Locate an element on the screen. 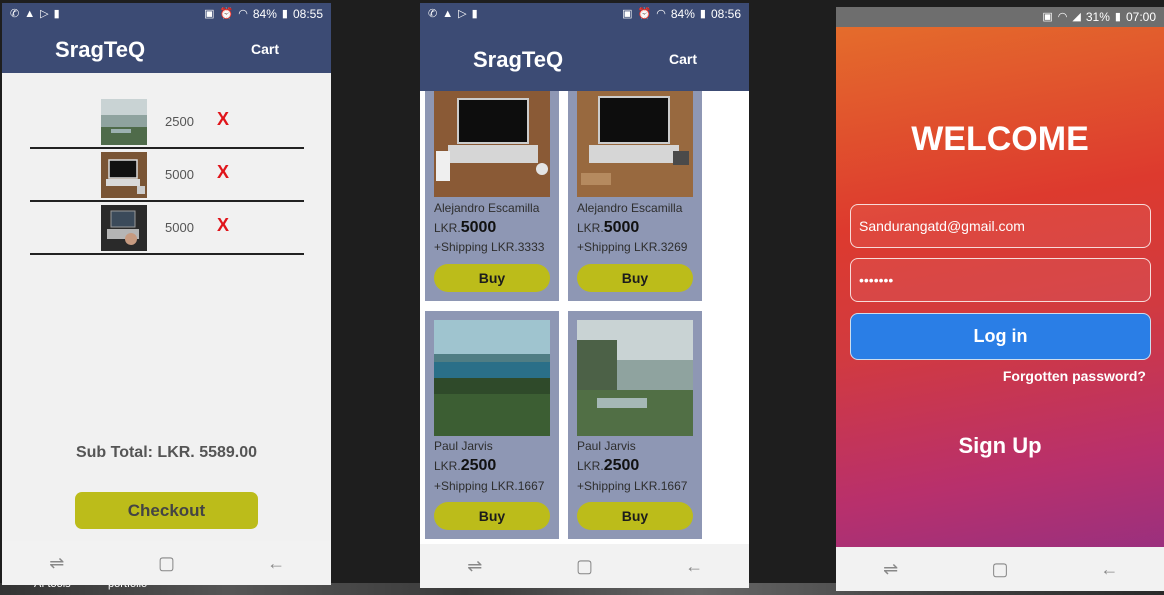 This screenshot has width=1164, height=595. forgot-password-link: Forgotten password? is located at coordinates (1074, 376).